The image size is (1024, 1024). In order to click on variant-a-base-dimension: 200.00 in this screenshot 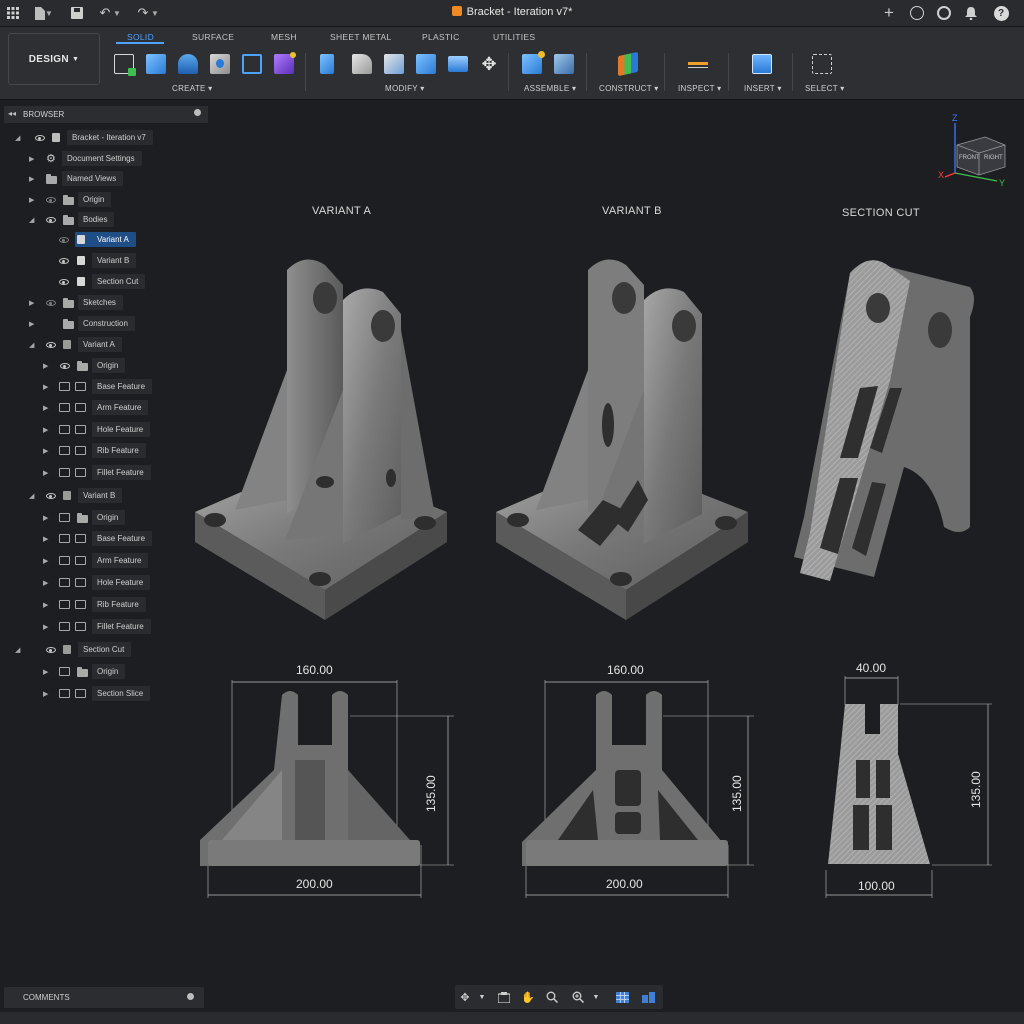, I will do `click(314, 884)`.